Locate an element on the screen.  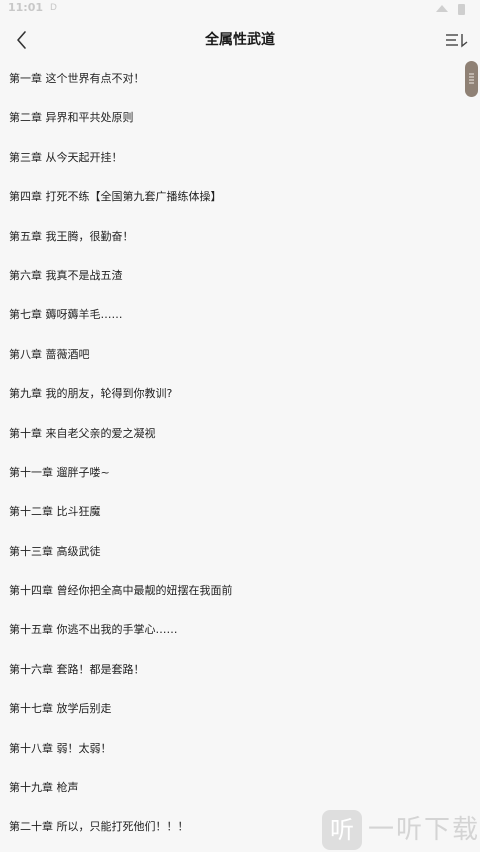
wifi-icon is located at coordinates (442, 8).